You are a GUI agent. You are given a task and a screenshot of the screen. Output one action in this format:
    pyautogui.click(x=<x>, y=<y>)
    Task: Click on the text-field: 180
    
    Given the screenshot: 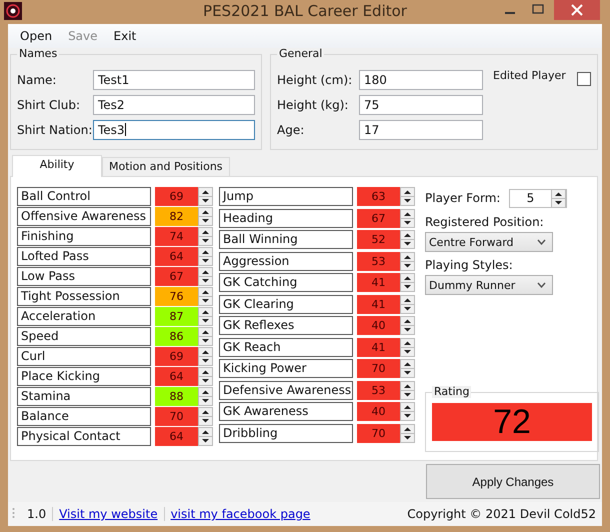 What is the action you would take?
    pyautogui.click(x=421, y=80)
    